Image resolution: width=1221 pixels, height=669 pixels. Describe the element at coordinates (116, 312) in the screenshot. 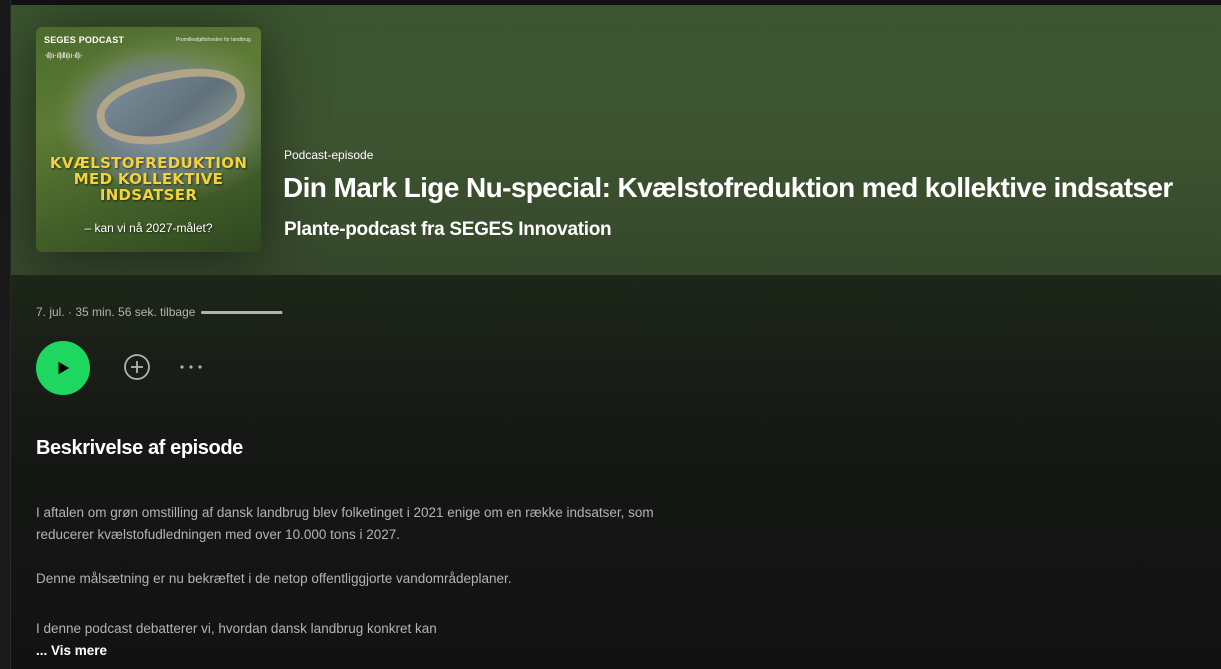

I see `date-duration-text: 7. jul. · 35 min. 56 sek. tilbage` at that location.